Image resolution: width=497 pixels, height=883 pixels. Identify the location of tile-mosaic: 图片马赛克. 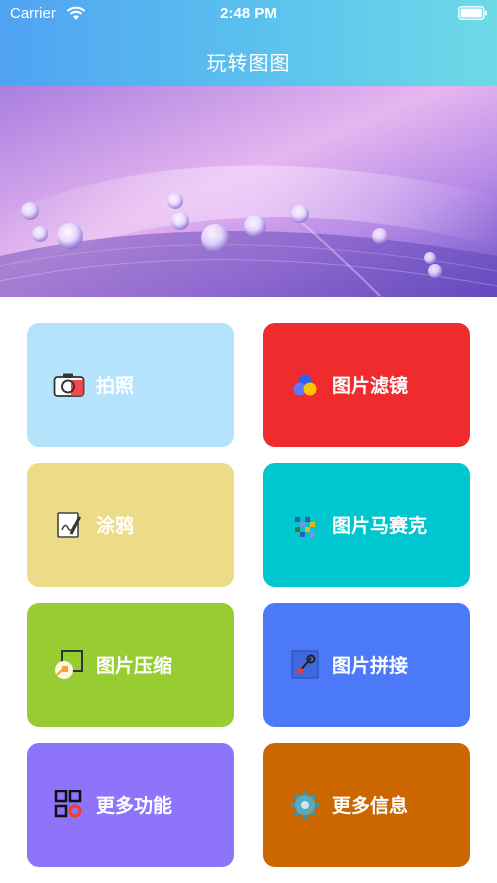
(366, 525).